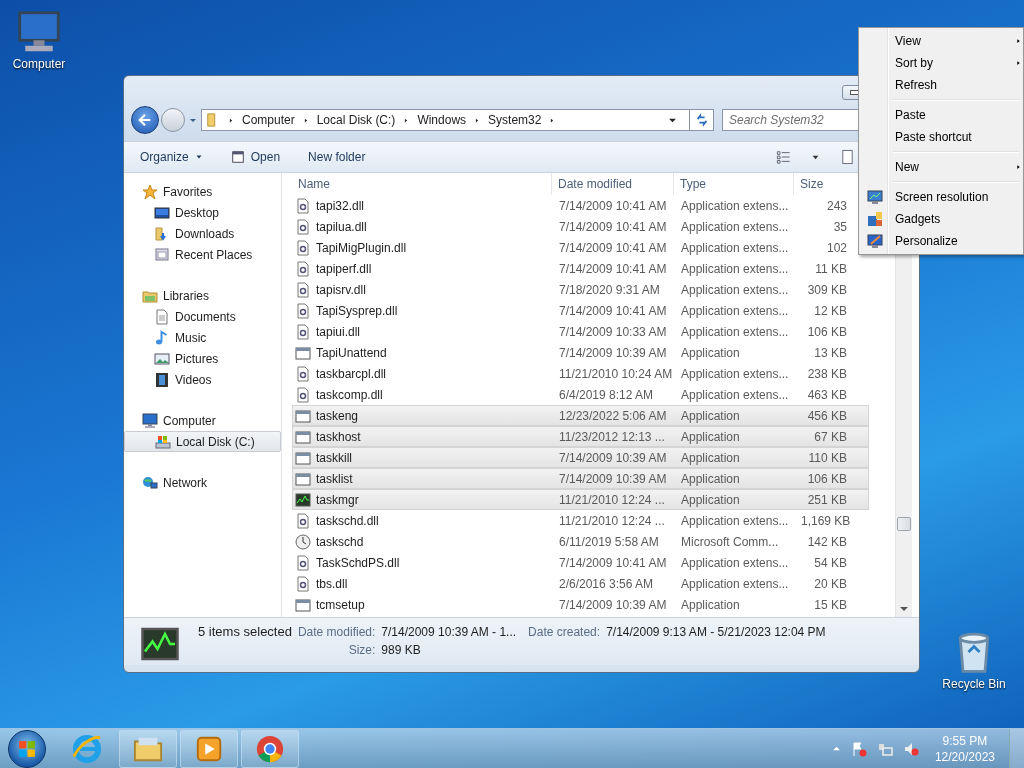 Image resolution: width=1024 pixels, height=768 pixels. I want to click on sidebar-item: Music, so click(202, 337).